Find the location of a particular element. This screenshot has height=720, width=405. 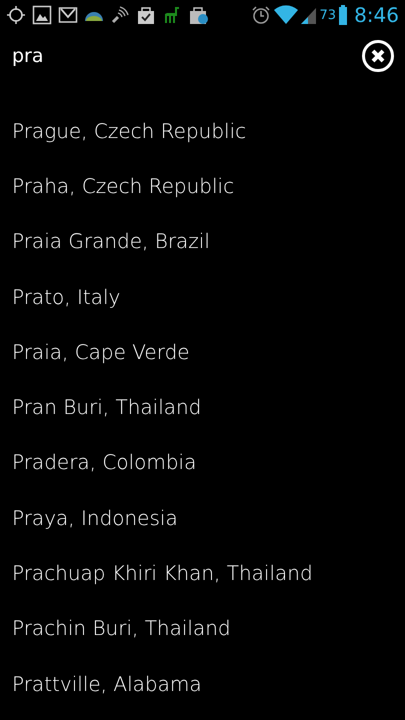

battery-level: 73 is located at coordinates (328, 15).